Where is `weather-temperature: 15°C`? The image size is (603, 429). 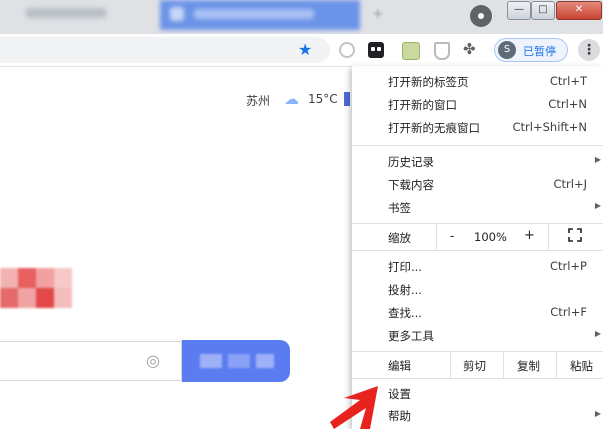 weather-temperature: 15°C is located at coordinates (323, 99).